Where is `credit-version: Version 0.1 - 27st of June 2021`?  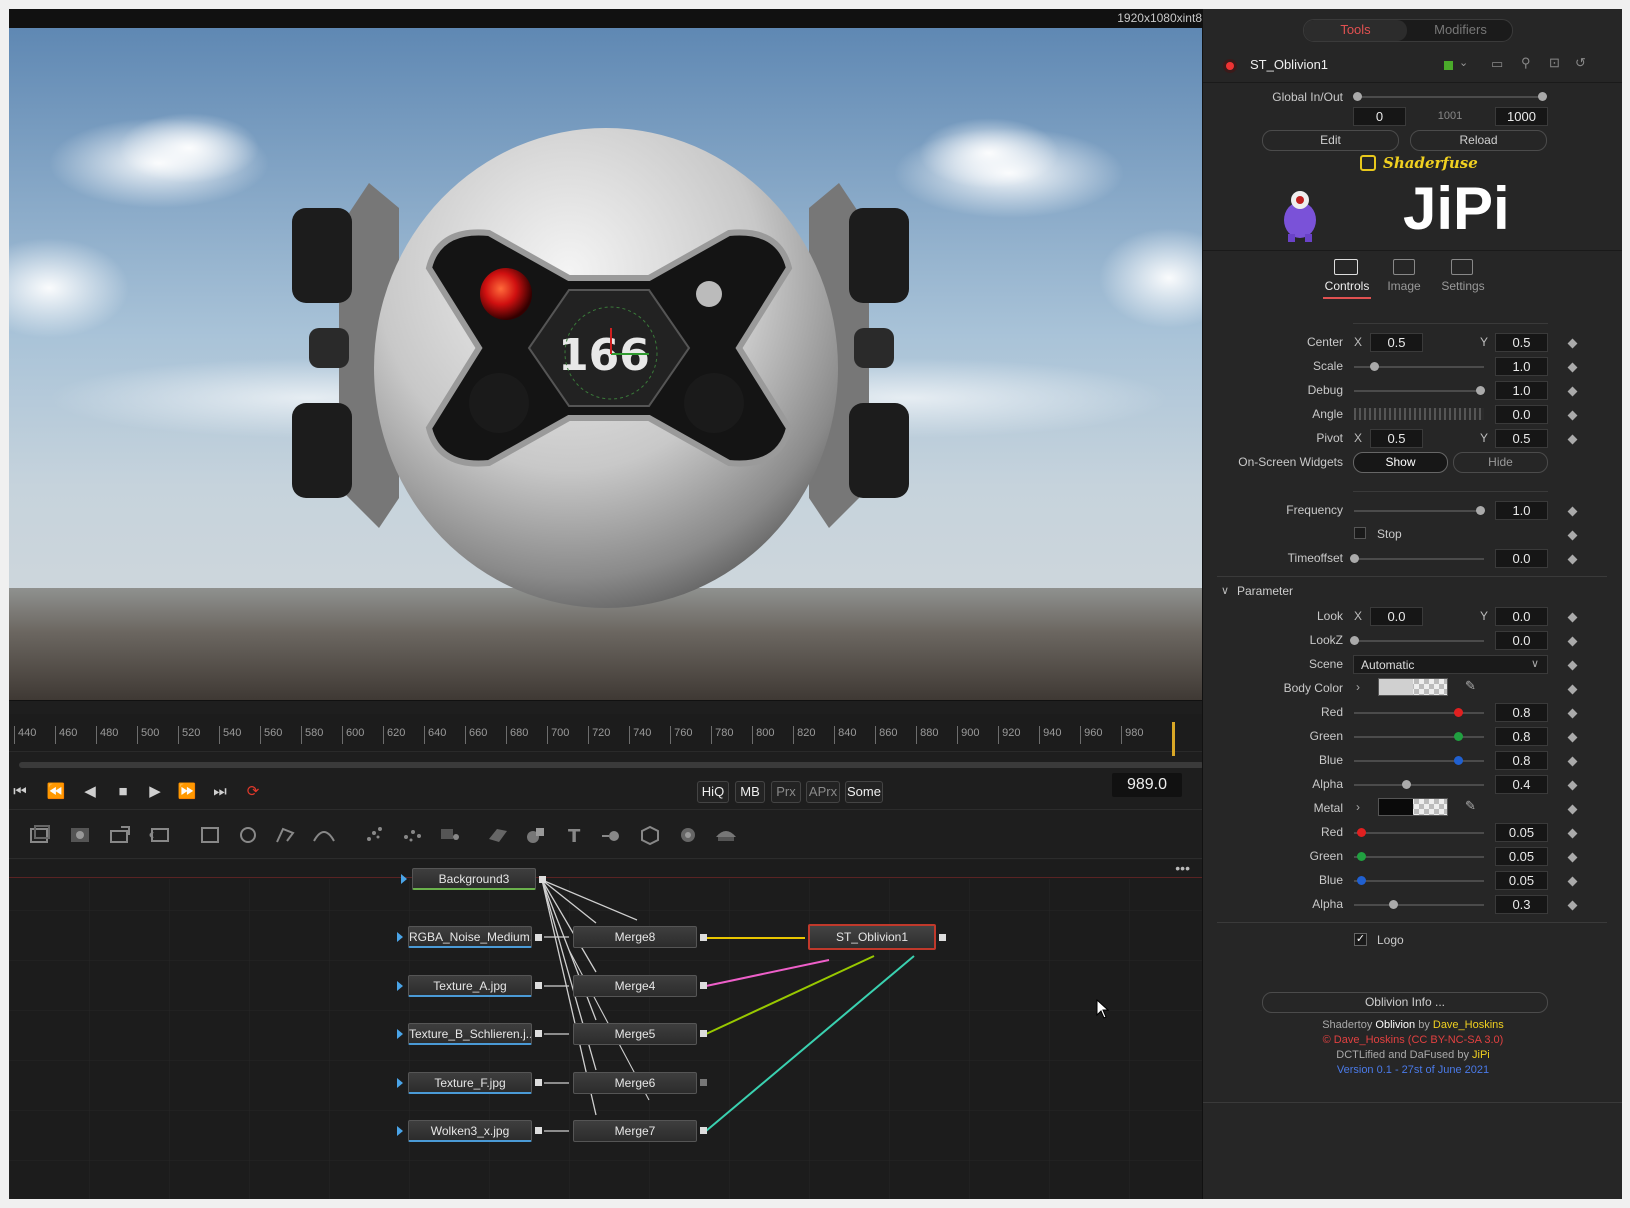 credit-version: Version 0.1 - 27st of June 2021 is located at coordinates (1412, 1070).